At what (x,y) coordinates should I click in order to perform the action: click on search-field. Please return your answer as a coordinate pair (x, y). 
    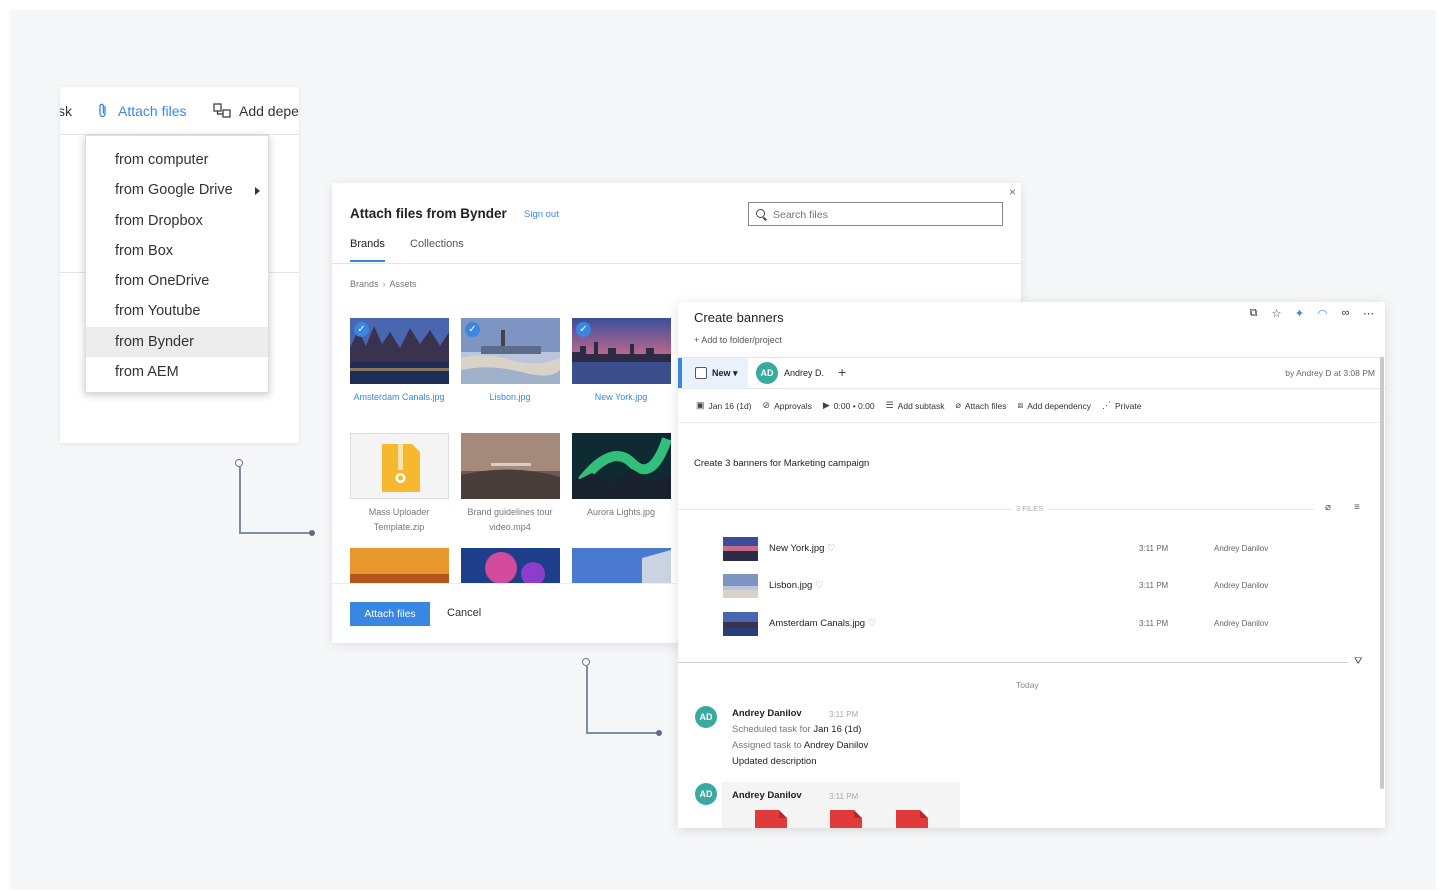
    Looking at the image, I should click on (875, 214).